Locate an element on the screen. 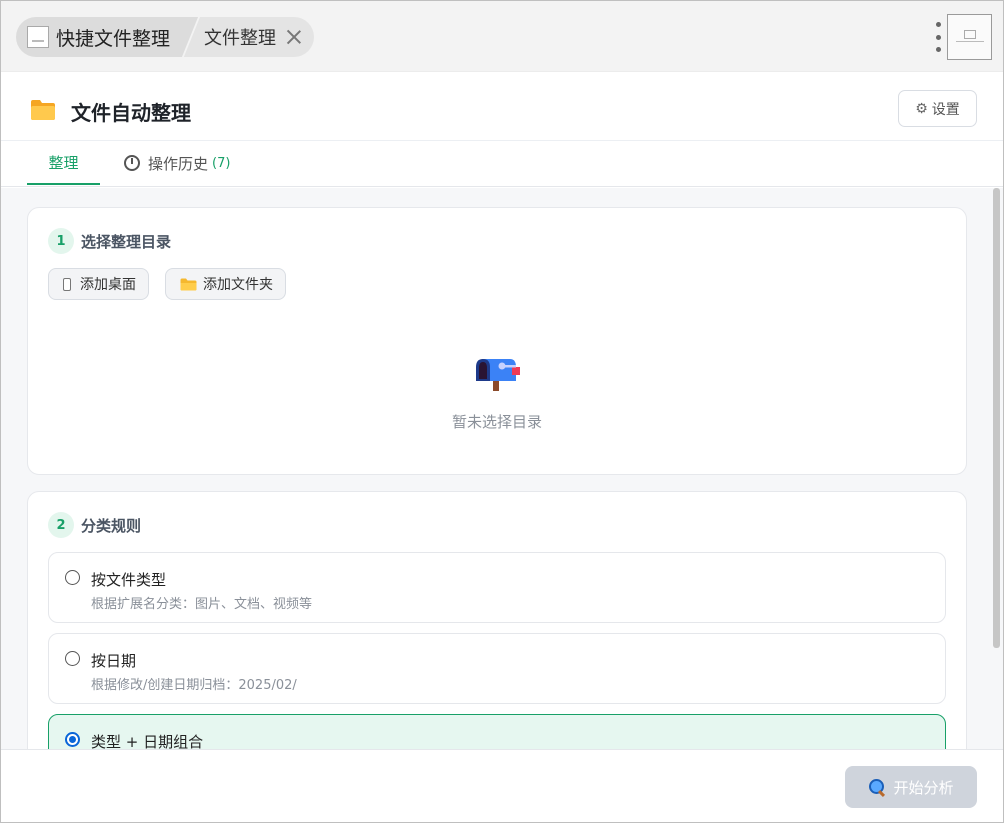  option-description: 根据修改/创建日期归档：2025/02/ is located at coordinates (194, 685).